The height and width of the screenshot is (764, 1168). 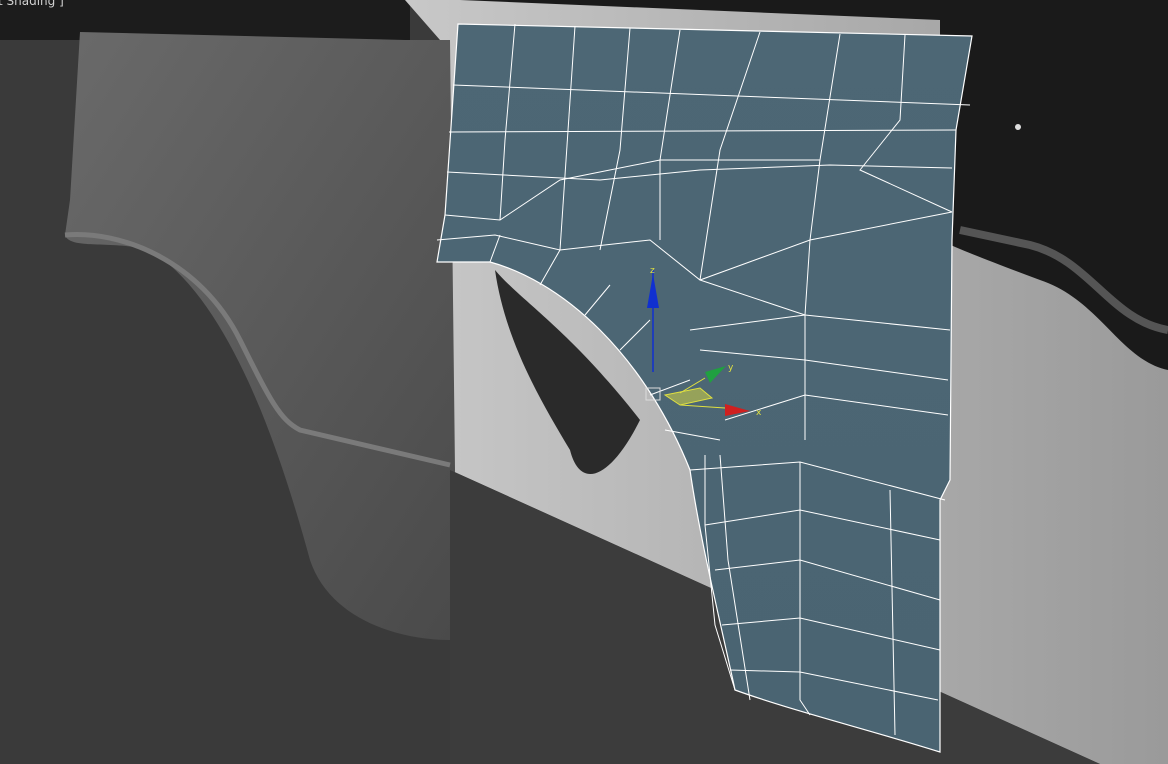 I want to click on y-label: y, so click(x=731, y=368).